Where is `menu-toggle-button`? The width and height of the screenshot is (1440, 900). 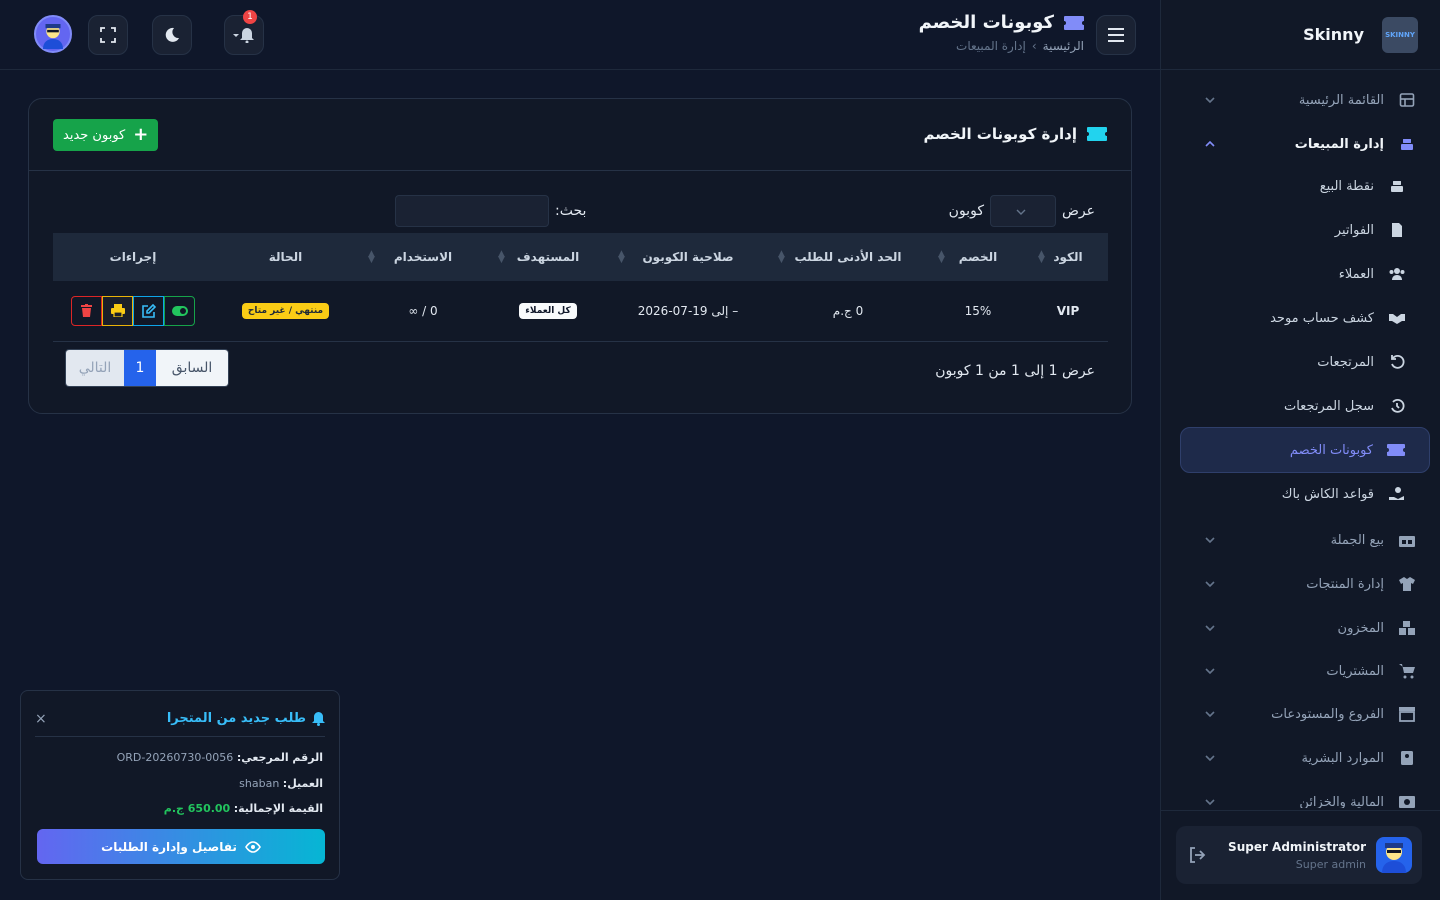 menu-toggle-button is located at coordinates (1116, 35).